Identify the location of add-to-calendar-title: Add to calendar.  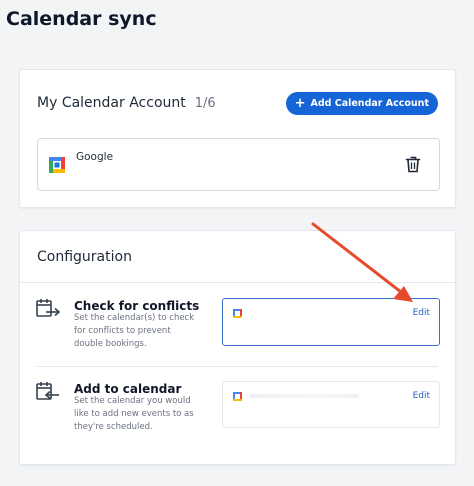
(128, 389).